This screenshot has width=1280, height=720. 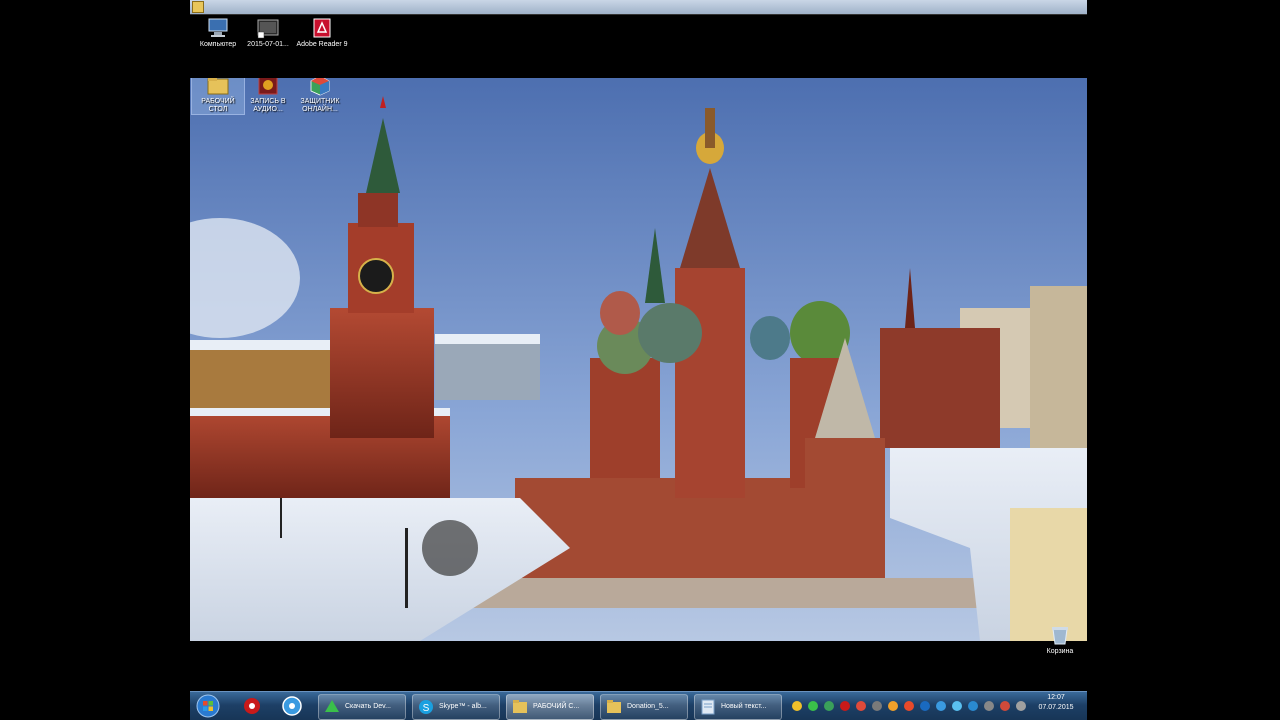 I want to click on adobe-reader-icon, so click(x=322, y=28).